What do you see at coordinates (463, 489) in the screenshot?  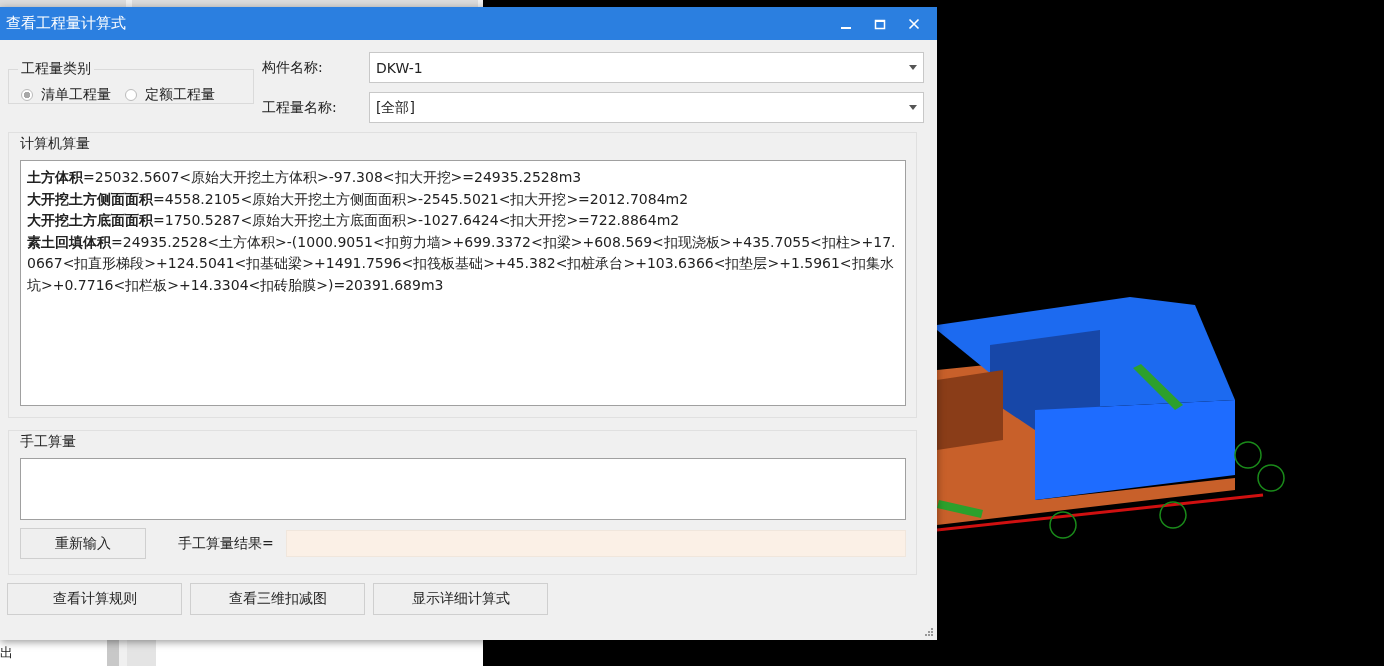 I see `manual-input-field` at bounding box center [463, 489].